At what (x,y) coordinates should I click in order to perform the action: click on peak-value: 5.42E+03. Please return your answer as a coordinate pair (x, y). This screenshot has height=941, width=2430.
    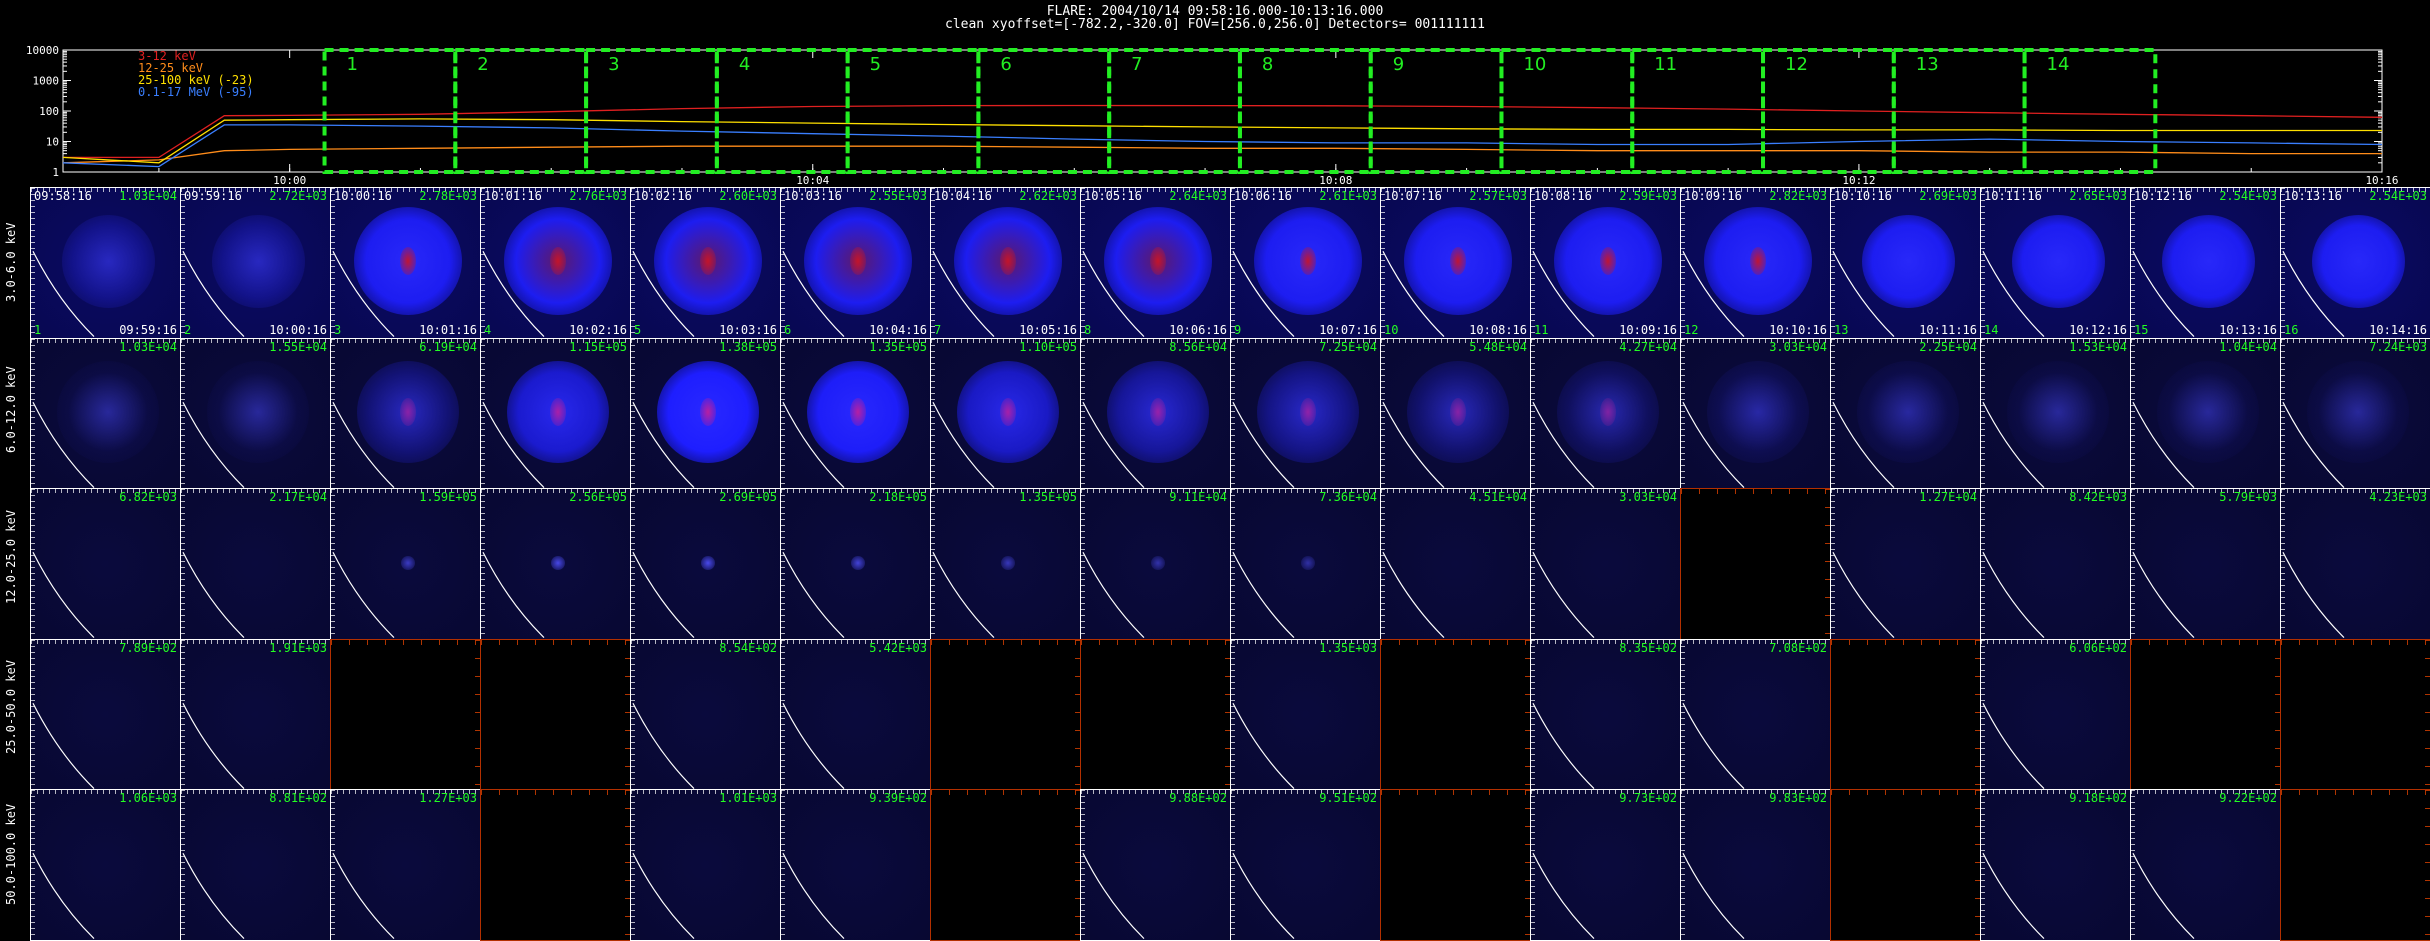
    Looking at the image, I should click on (898, 647).